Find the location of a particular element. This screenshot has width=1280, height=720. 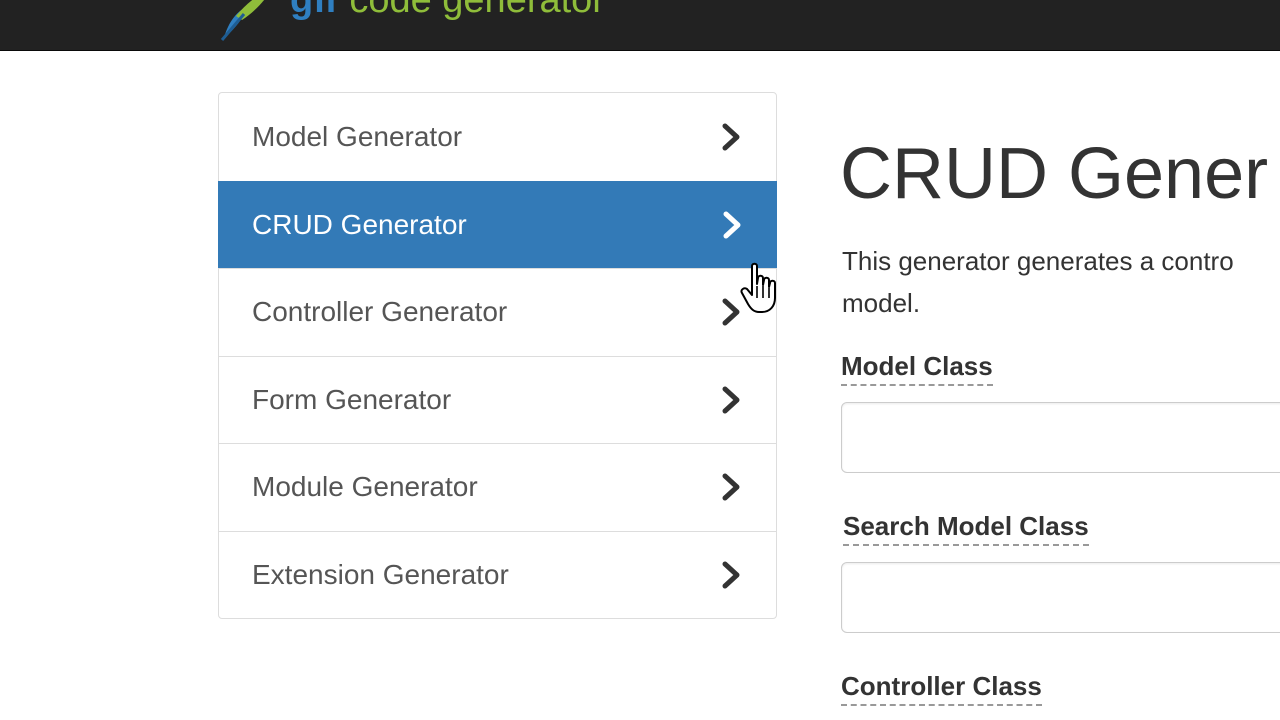

sidebar-item-crud-generator: CRUD Generator is located at coordinates (497, 224).